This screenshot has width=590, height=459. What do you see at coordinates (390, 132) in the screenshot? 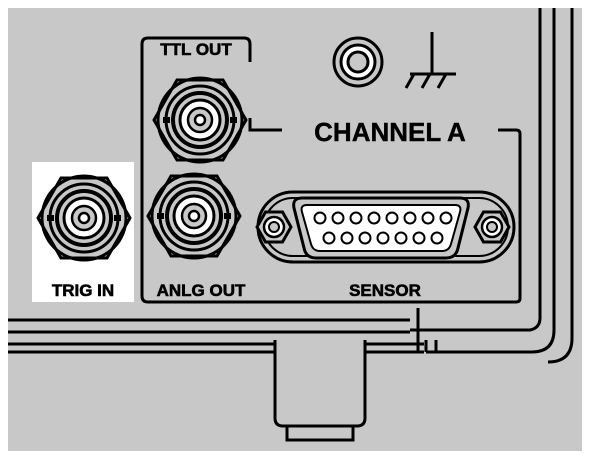
I see `channel-a-label: CHANNEL A` at bounding box center [390, 132].